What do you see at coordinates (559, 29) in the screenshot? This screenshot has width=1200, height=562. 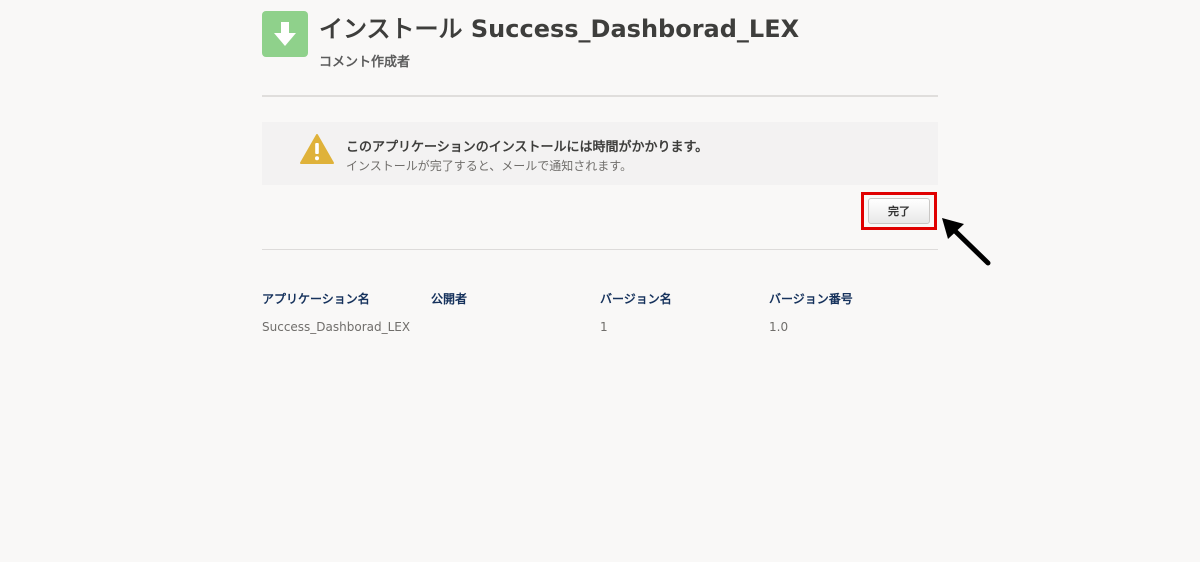 I see `page-title: インストール Success_Dashborad_LEX` at bounding box center [559, 29].